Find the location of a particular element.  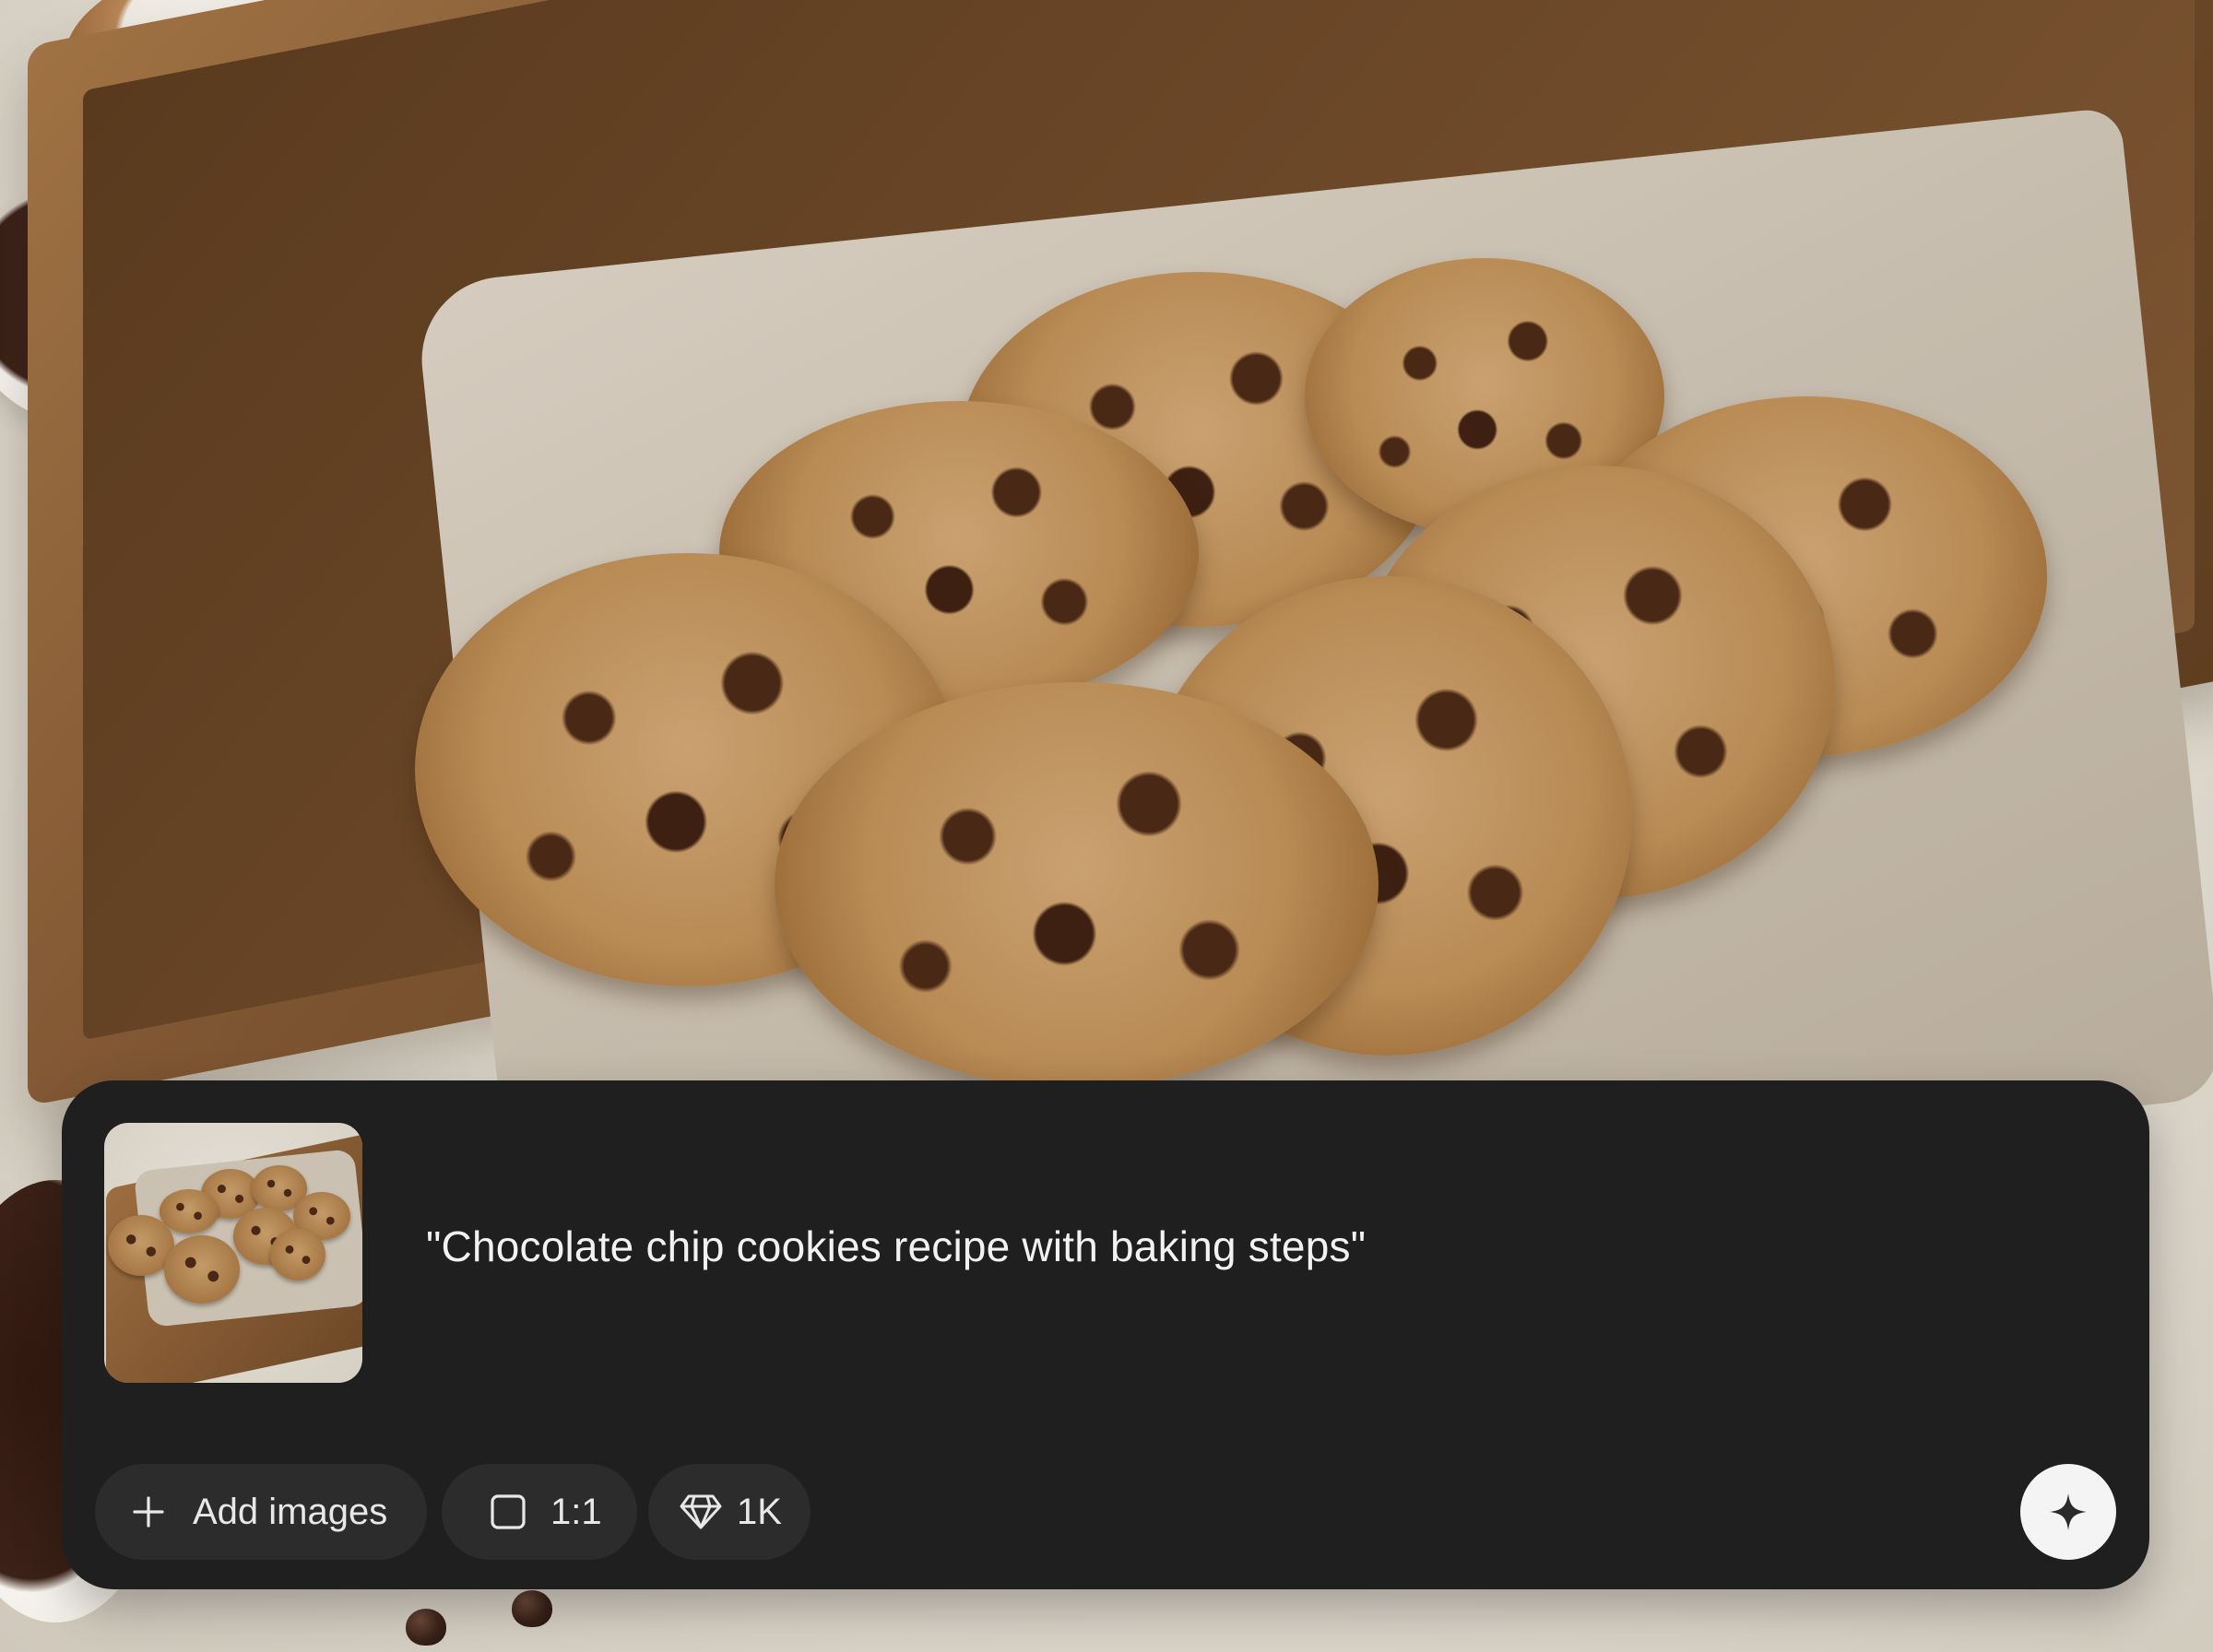

sparkle-icon is located at coordinates (2068, 1512).